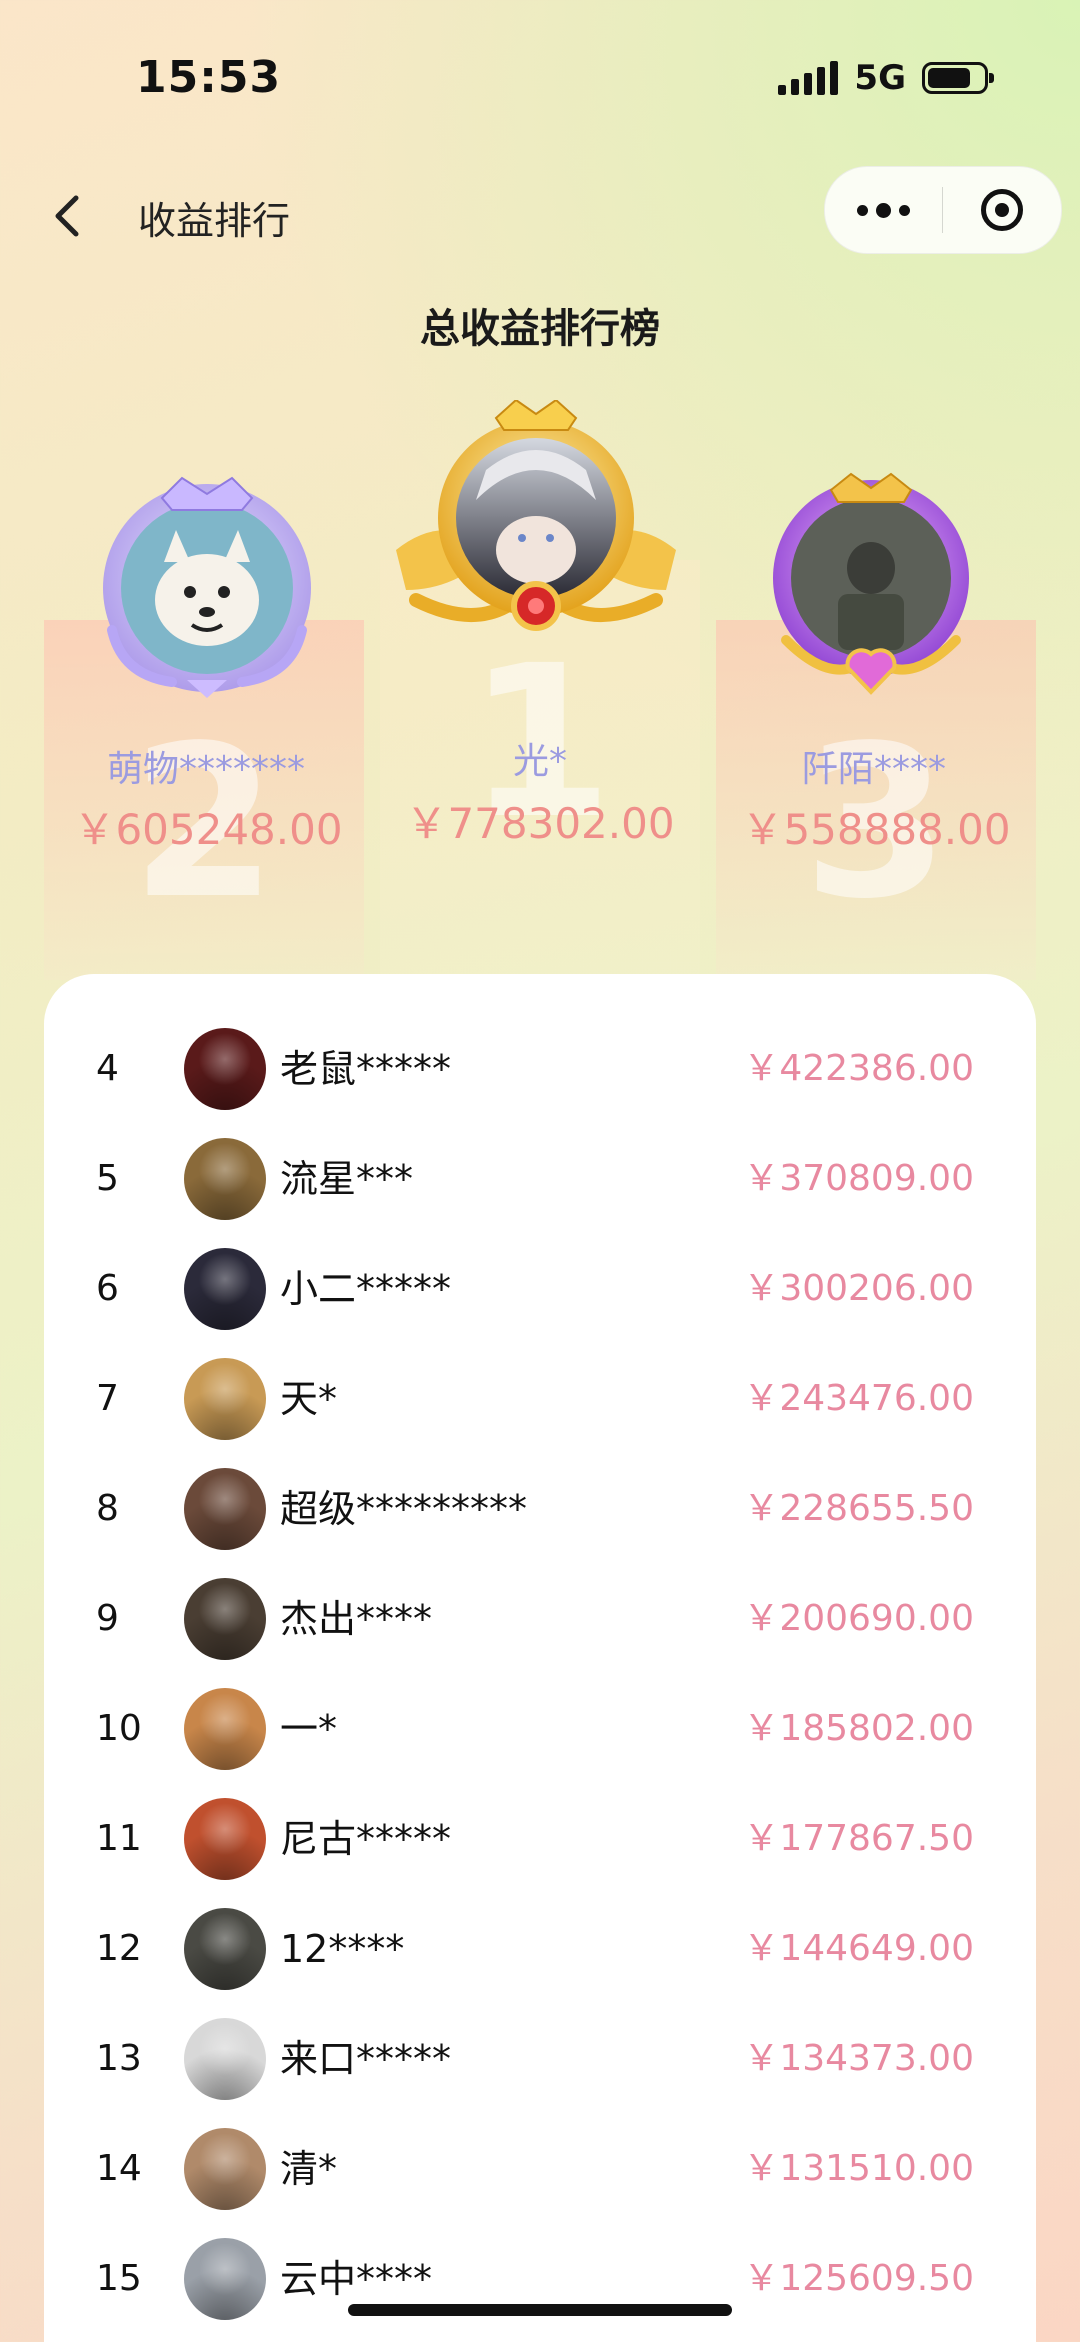  What do you see at coordinates (858, 1288) in the screenshot?
I see `earnings-amount: ￥300206.00` at bounding box center [858, 1288].